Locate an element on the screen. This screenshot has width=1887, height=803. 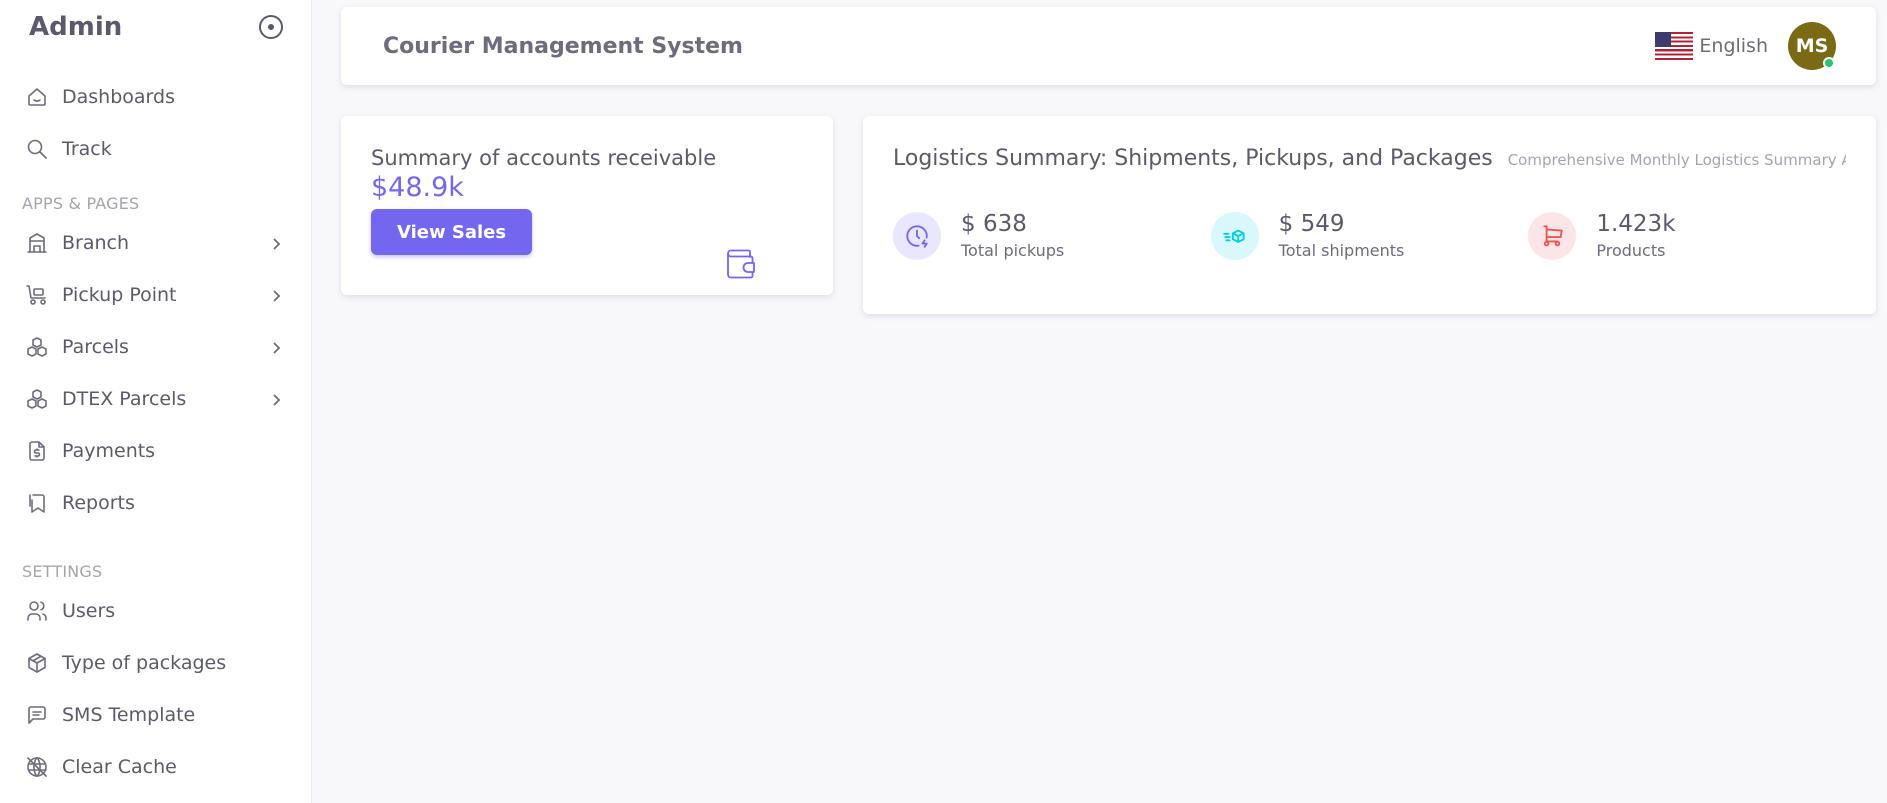
sidebar-item-users: Users is located at coordinates (155, 611).